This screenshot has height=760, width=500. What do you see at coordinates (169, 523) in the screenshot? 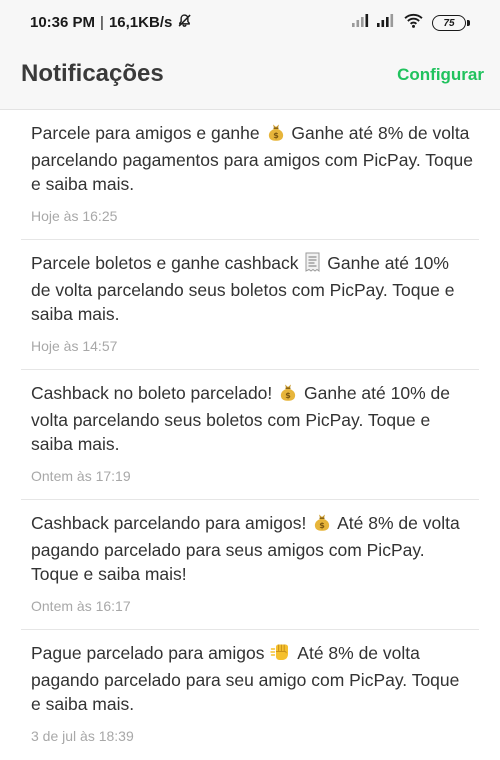
I see `notification-title: Cashback parcelando para amigos!` at bounding box center [169, 523].